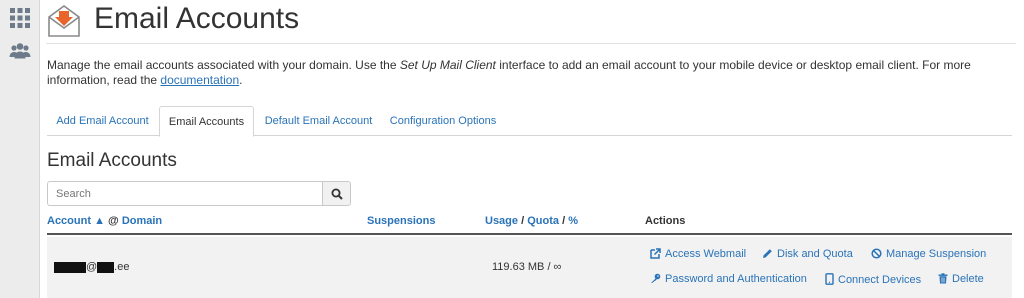 This screenshot has height=298, width=1024. I want to click on actions-header: Actions, so click(665, 221).